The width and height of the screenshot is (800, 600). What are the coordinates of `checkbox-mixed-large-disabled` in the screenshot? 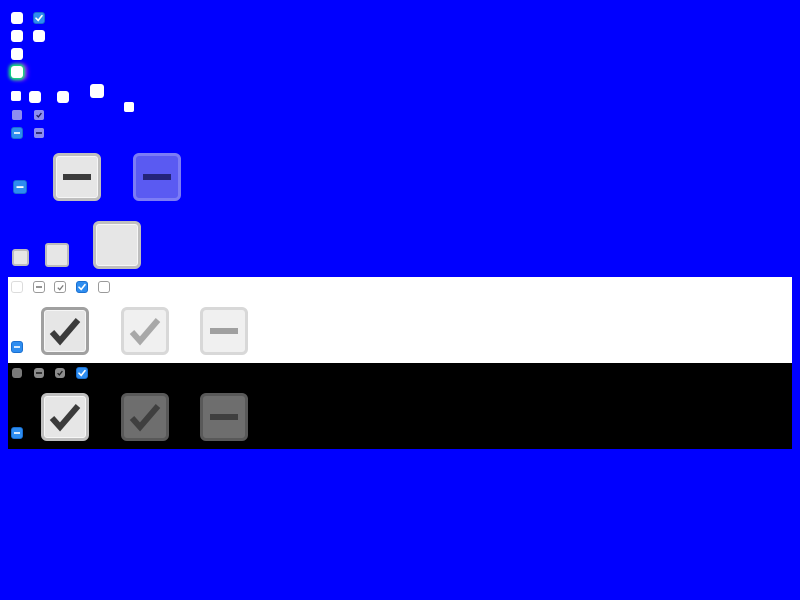 It's located at (157, 177).